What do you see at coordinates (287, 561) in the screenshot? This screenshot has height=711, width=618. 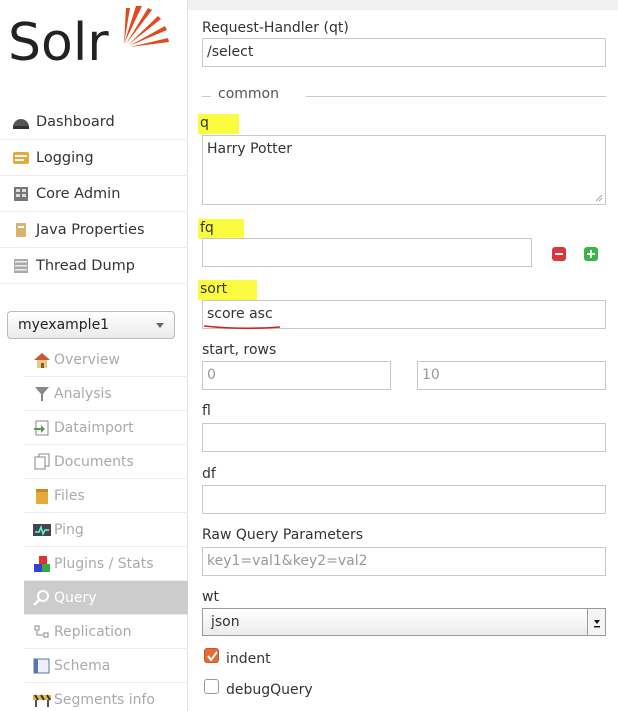 I see `raw-params-placeholder: key1=val1&key2=val2` at bounding box center [287, 561].